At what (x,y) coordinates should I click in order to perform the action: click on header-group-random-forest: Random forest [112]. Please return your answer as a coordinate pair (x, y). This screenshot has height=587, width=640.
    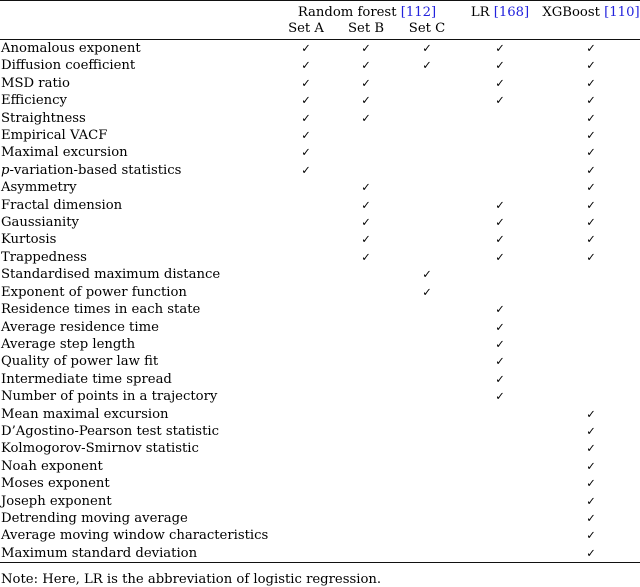
    Looking at the image, I should click on (367, 11).